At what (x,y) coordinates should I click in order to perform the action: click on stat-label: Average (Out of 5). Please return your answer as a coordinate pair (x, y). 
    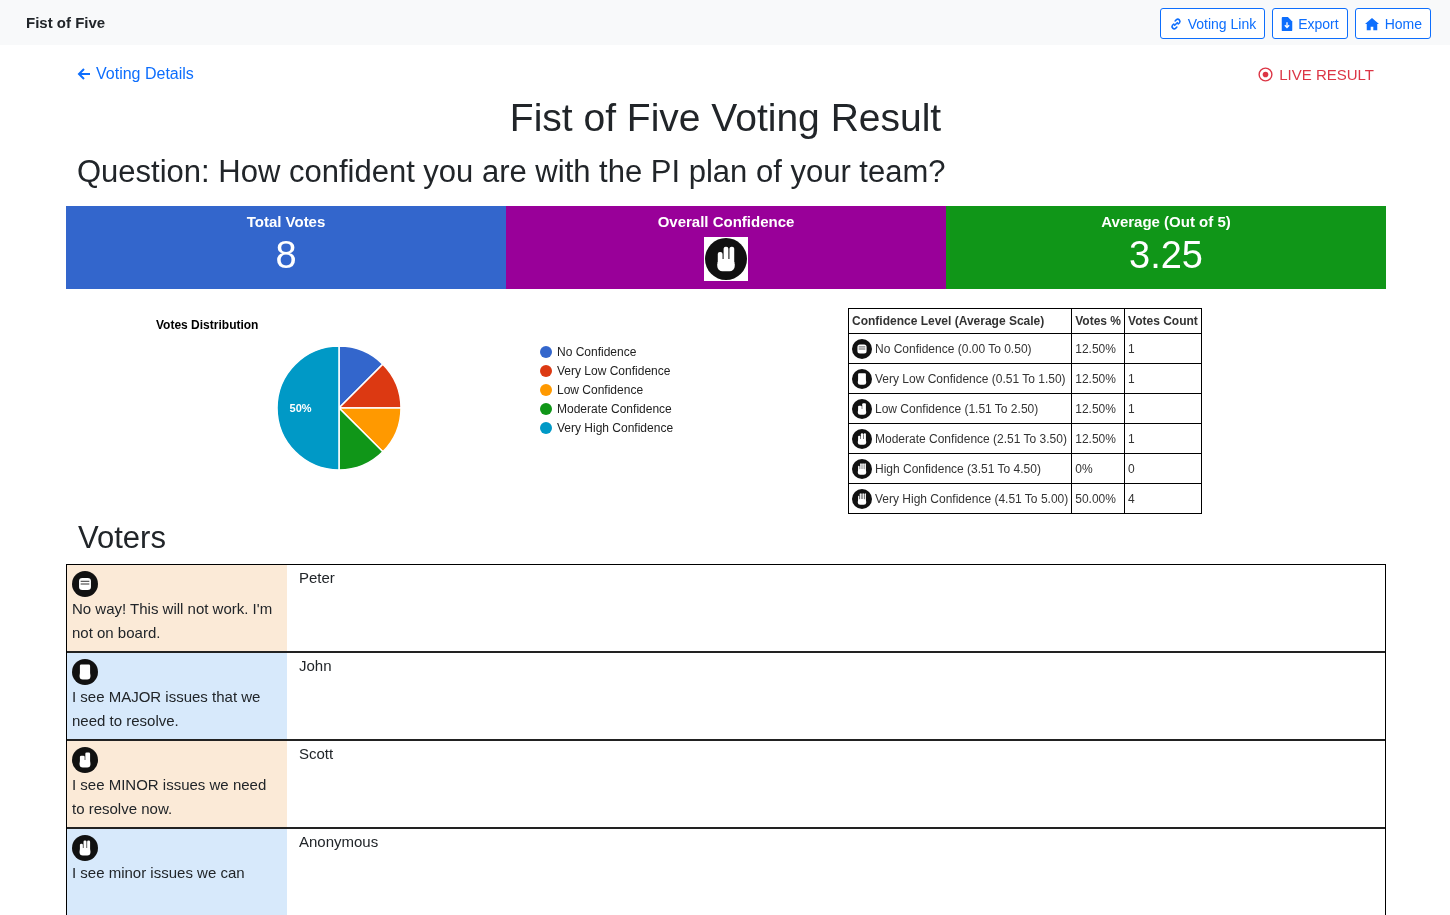
    Looking at the image, I should click on (1166, 222).